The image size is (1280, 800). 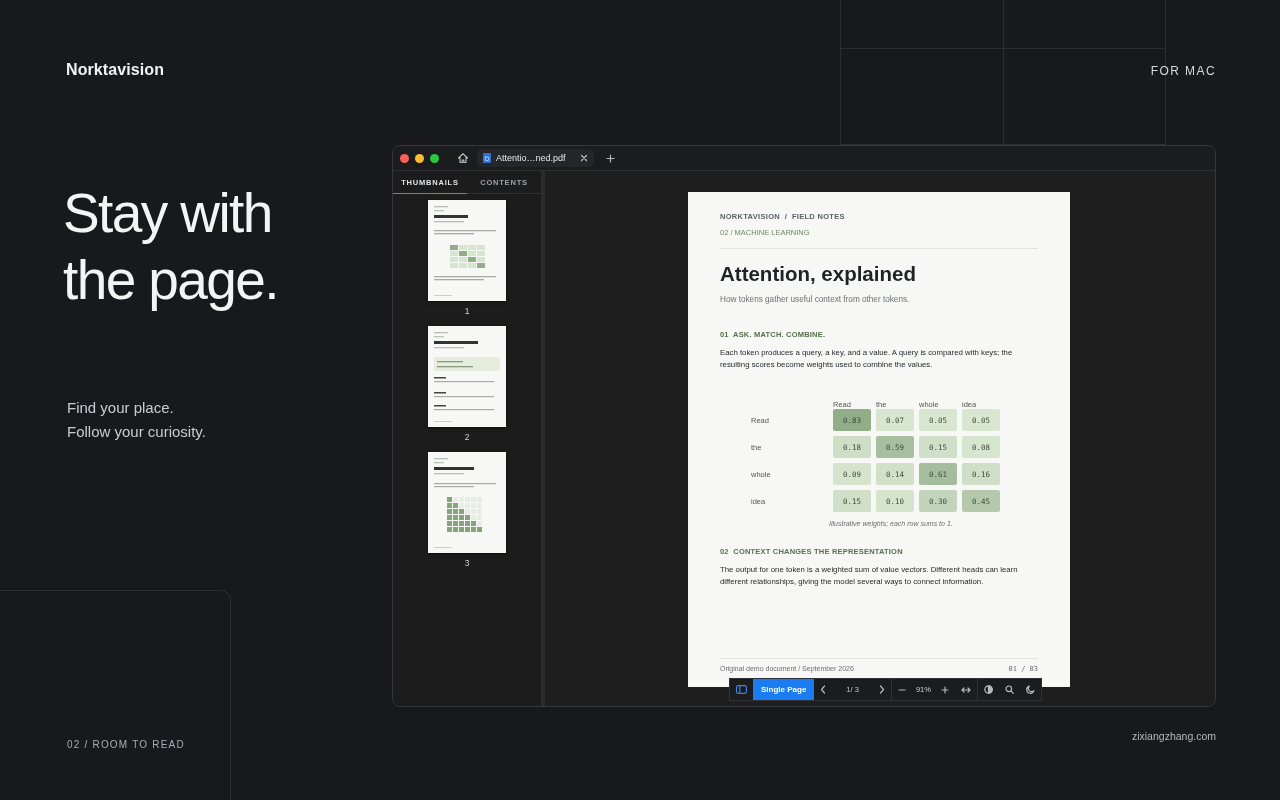 I want to click on website-link: zixiangzhang.com, so click(x=1173, y=736).